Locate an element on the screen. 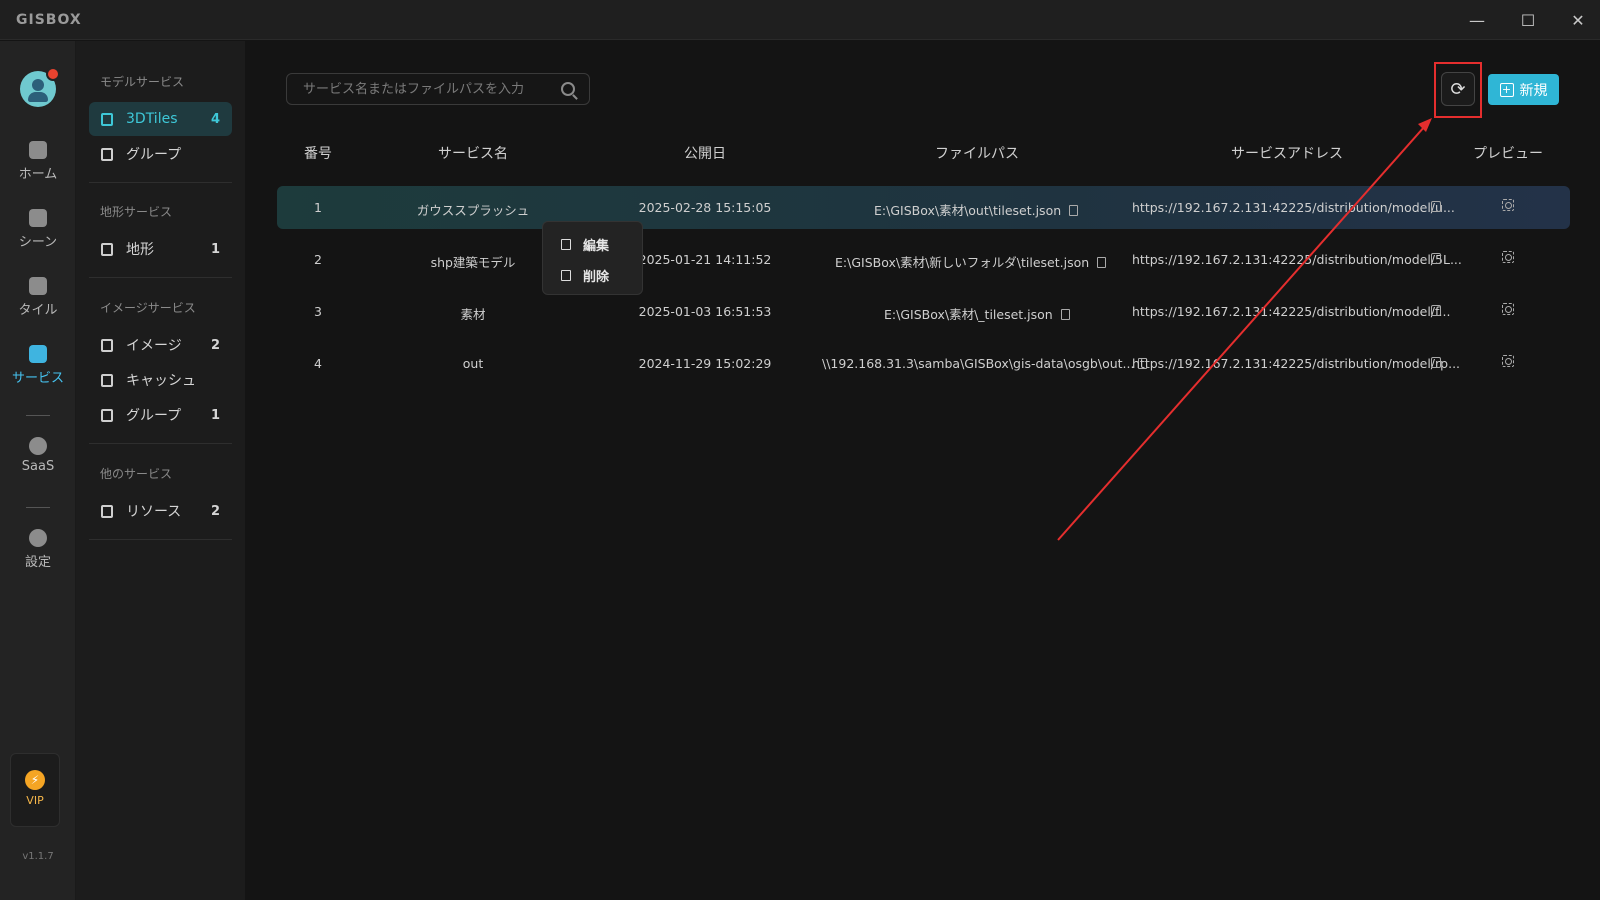 This screenshot has width=1600, height=900. rail-item-label: タイル is located at coordinates (38, 310).